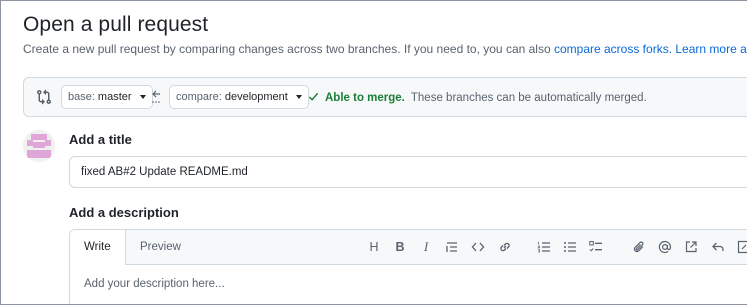 The width and height of the screenshot is (748, 305). I want to click on tab-write: Write, so click(98, 247).